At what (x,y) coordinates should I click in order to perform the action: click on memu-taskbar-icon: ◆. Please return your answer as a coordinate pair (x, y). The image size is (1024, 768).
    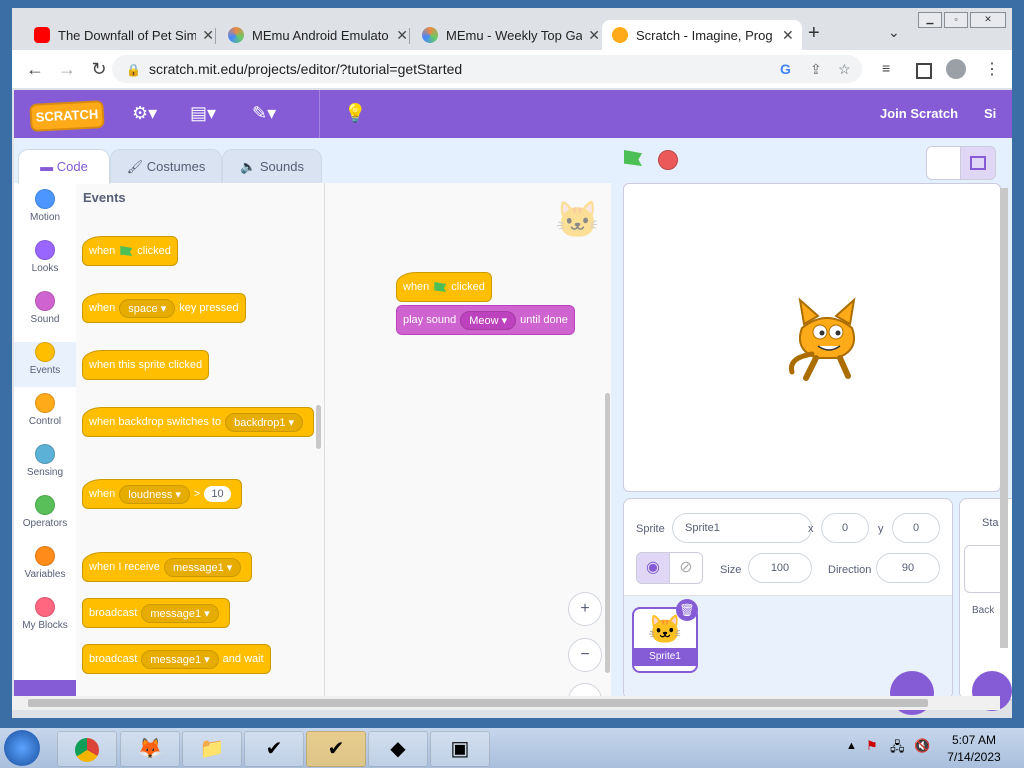
    Looking at the image, I should click on (398, 749).